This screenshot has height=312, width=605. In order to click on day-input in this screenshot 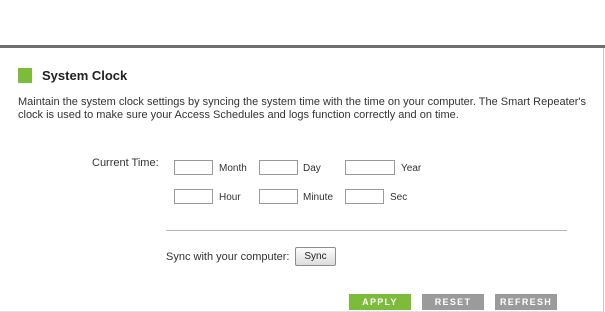, I will do `click(278, 167)`.